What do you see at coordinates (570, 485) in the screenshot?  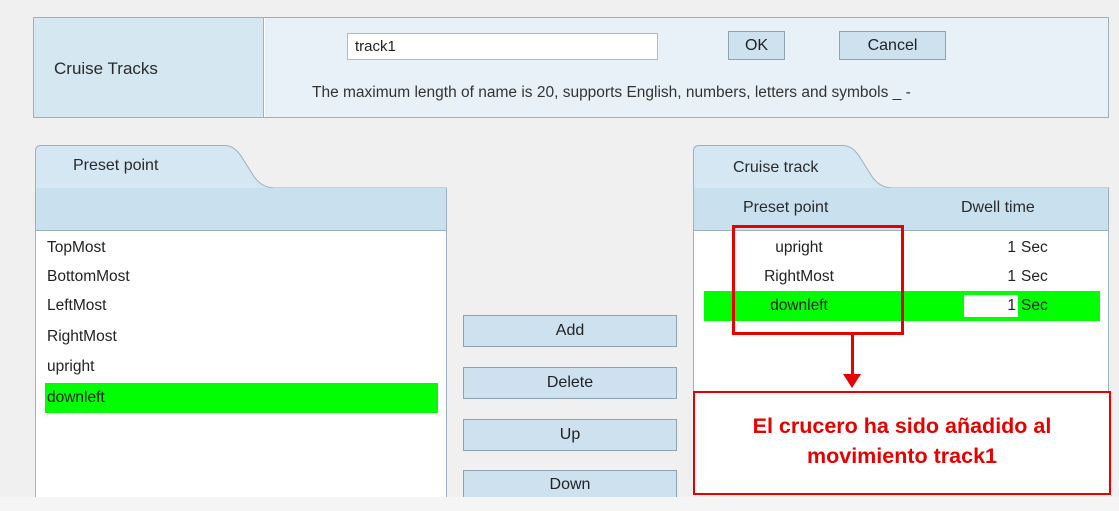 I see `down-button: Down` at bounding box center [570, 485].